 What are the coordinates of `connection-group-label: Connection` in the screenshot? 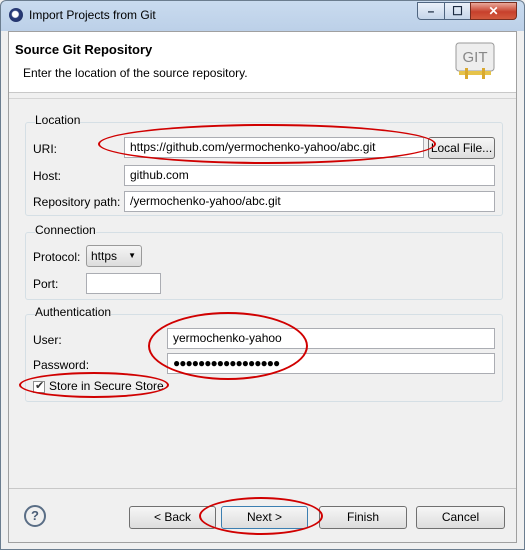 It's located at (65, 230).